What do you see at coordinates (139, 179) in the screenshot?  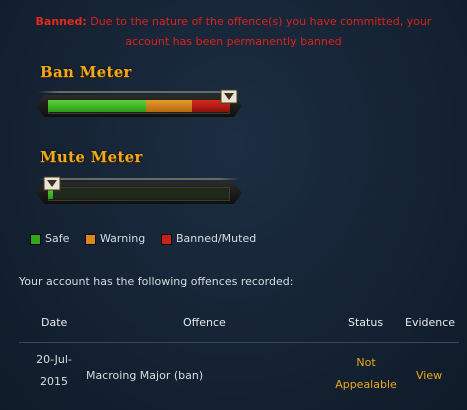 I see `mute-meter-top-rail` at bounding box center [139, 179].